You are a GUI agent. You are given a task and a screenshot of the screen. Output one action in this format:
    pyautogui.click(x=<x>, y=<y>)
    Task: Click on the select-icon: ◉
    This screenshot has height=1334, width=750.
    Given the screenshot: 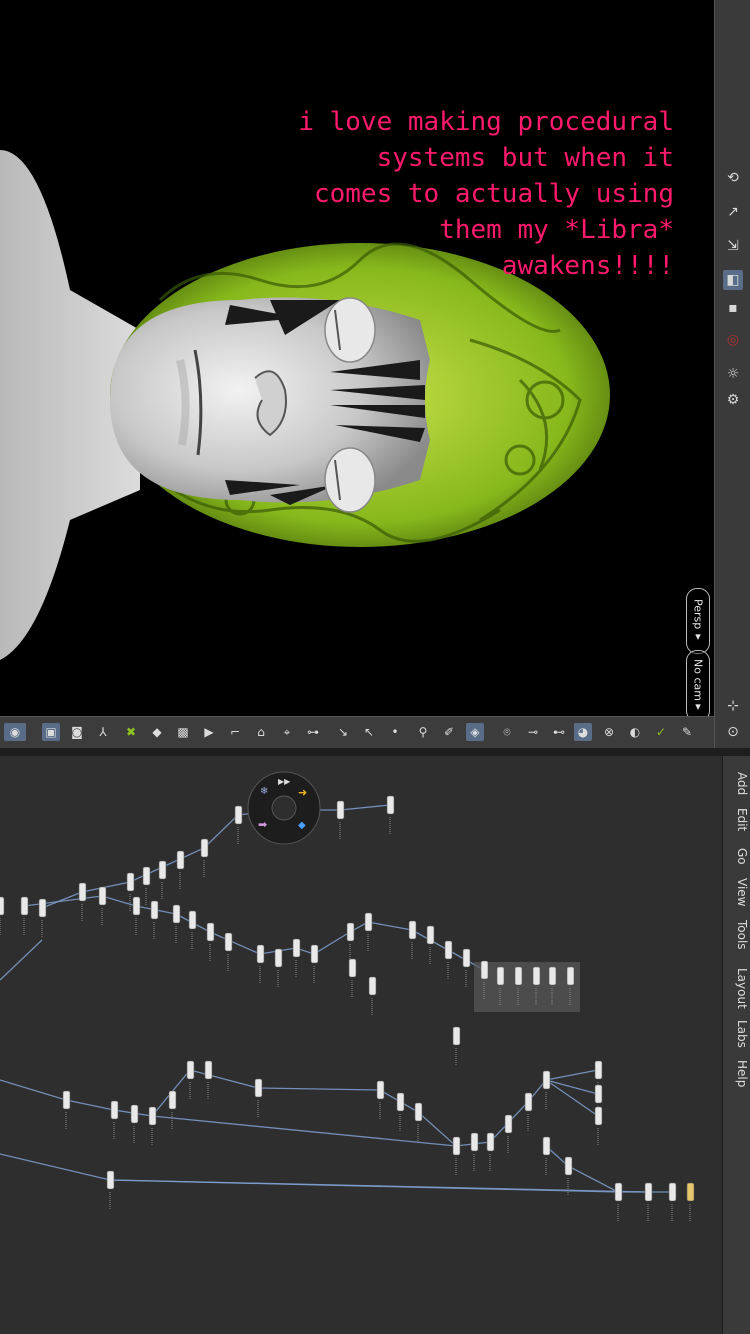 What is the action you would take?
    pyautogui.click(x=15, y=732)
    